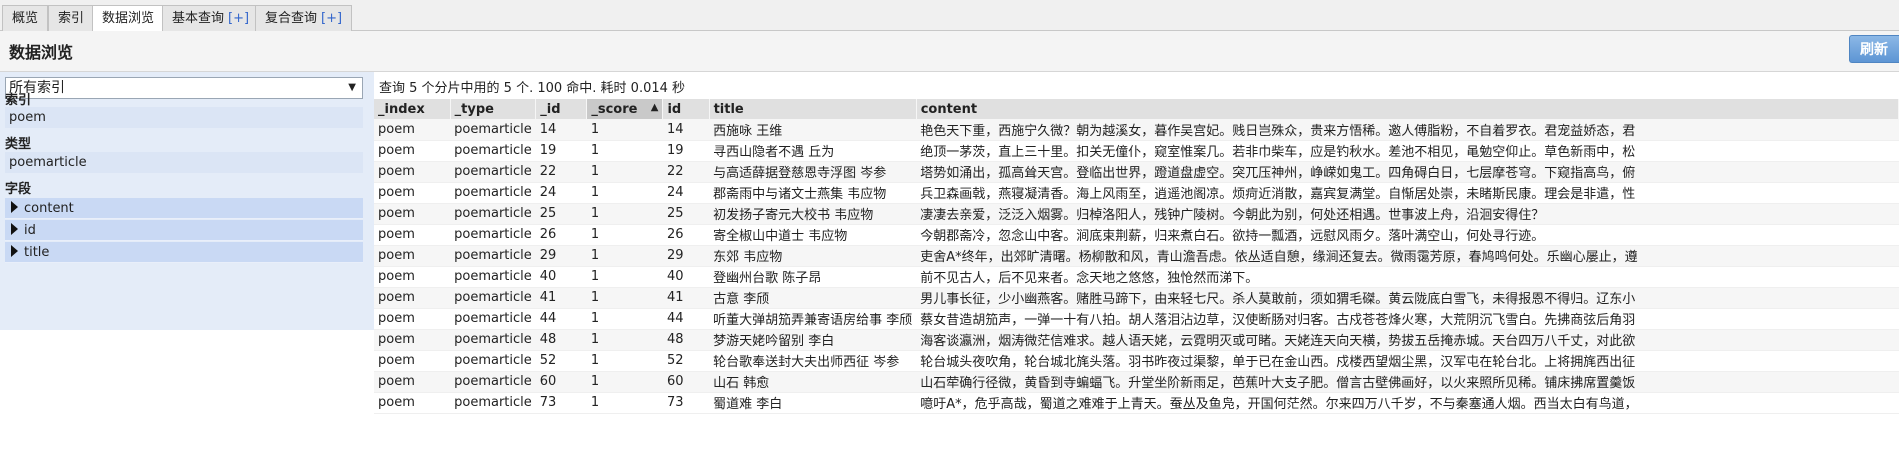 This screenshot has height=476, width=1899. I want to click on field-label: id, so click(30, 230).